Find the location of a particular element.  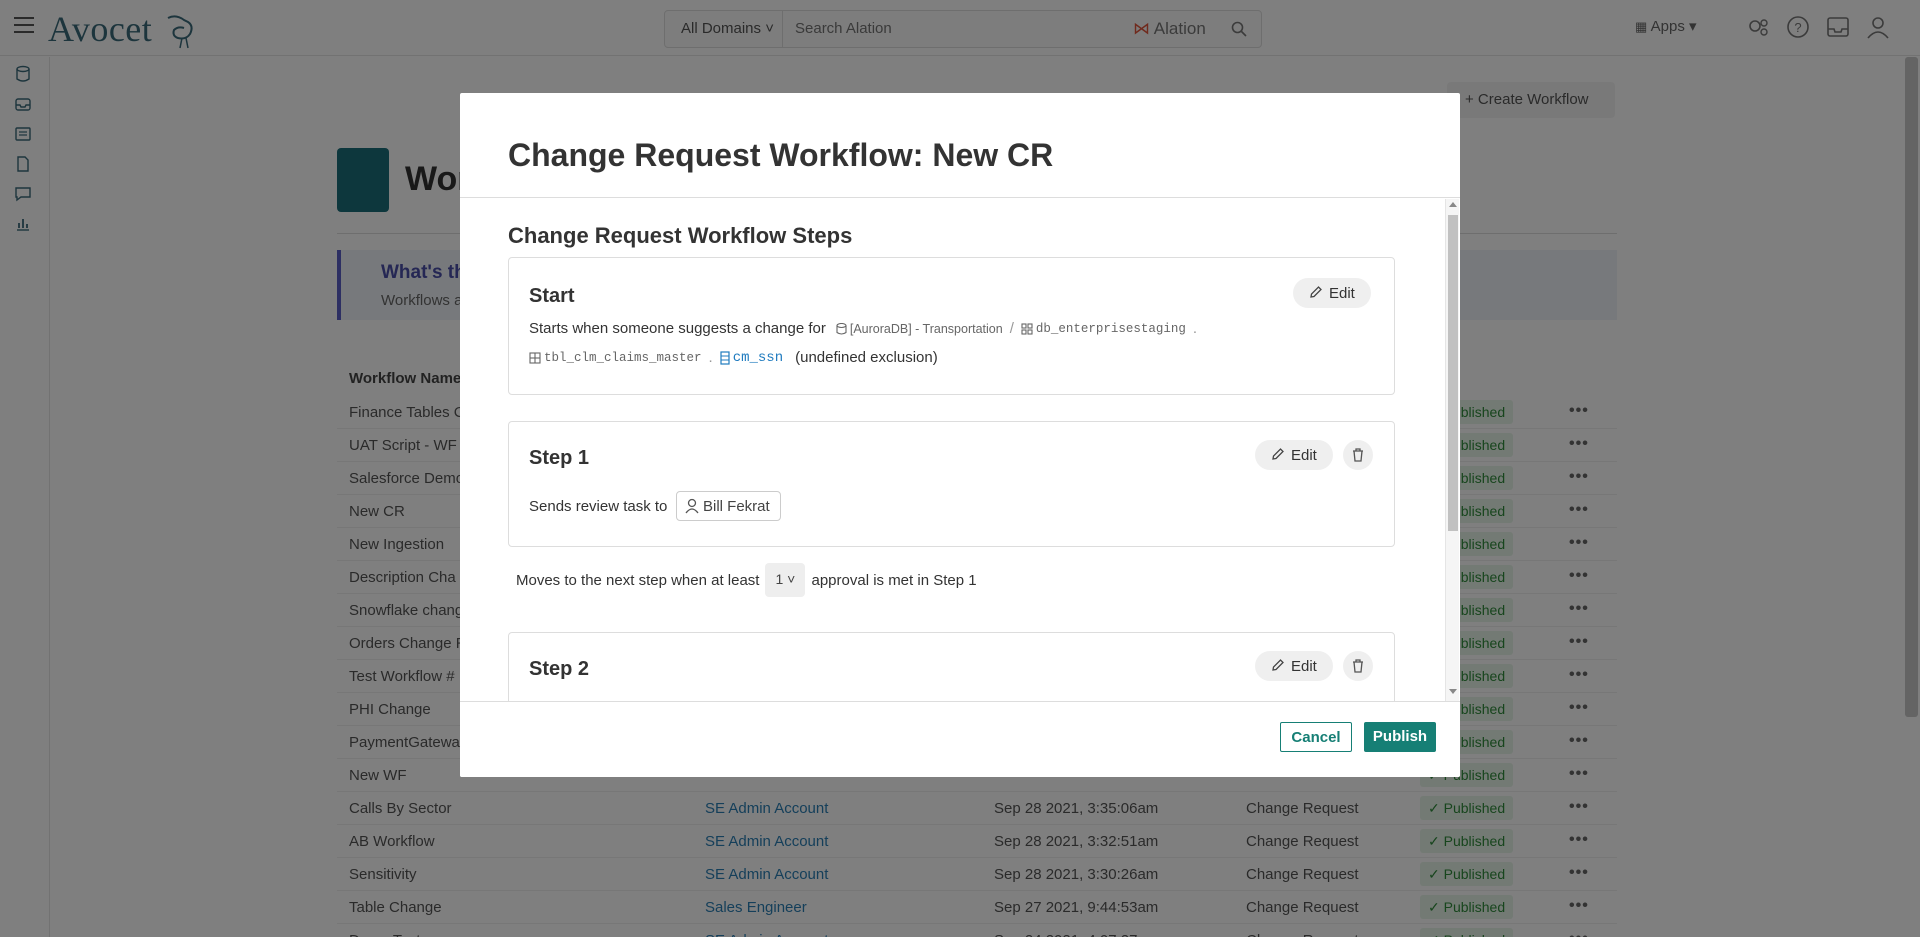

column-link: cm_ssn is located at coordinates (758, 358).